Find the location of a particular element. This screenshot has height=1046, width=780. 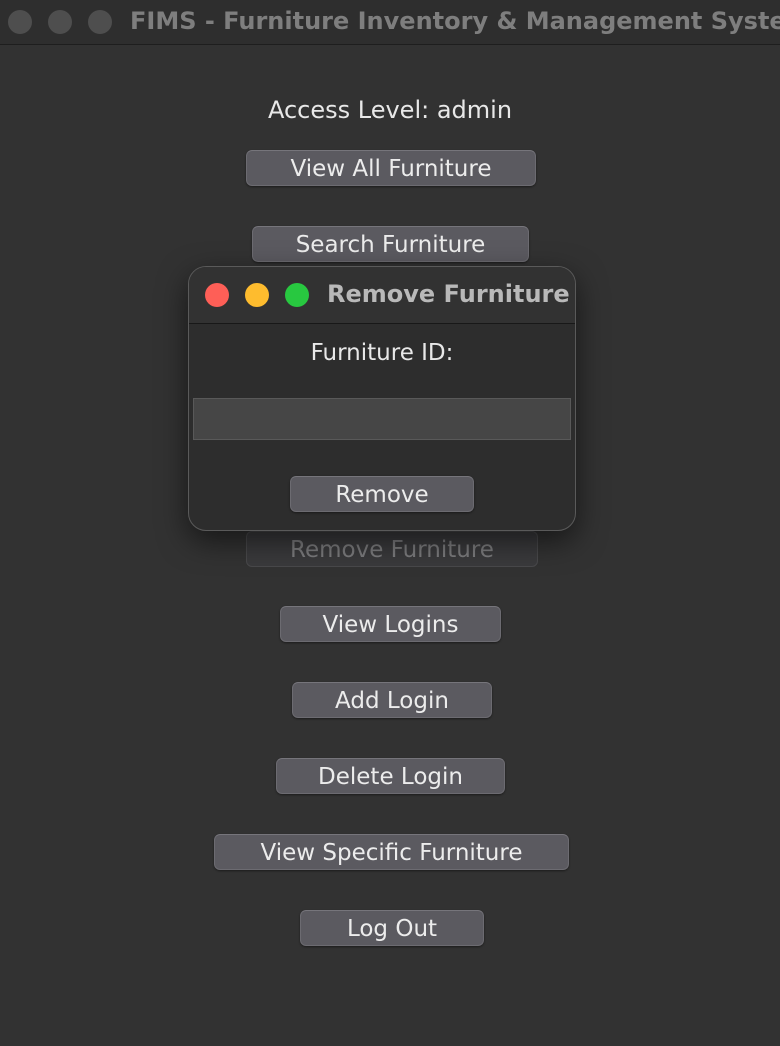

view-logins-button: View Logins is located at coordinates (390, 624).